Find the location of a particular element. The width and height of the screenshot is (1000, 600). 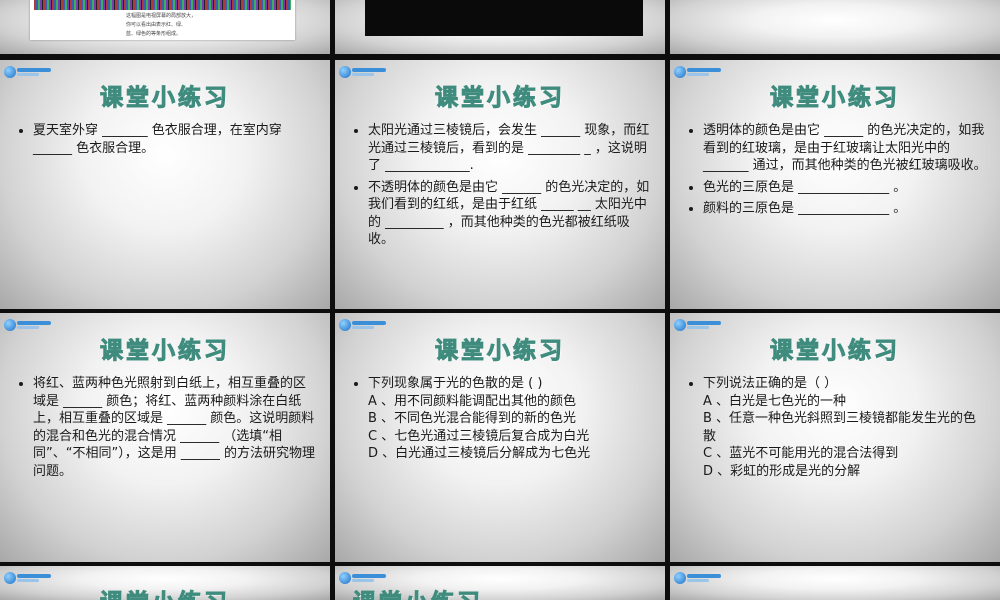

slide-thumbnail-bottom-left: 课堂小练习 is located at coordinates (165, 583).